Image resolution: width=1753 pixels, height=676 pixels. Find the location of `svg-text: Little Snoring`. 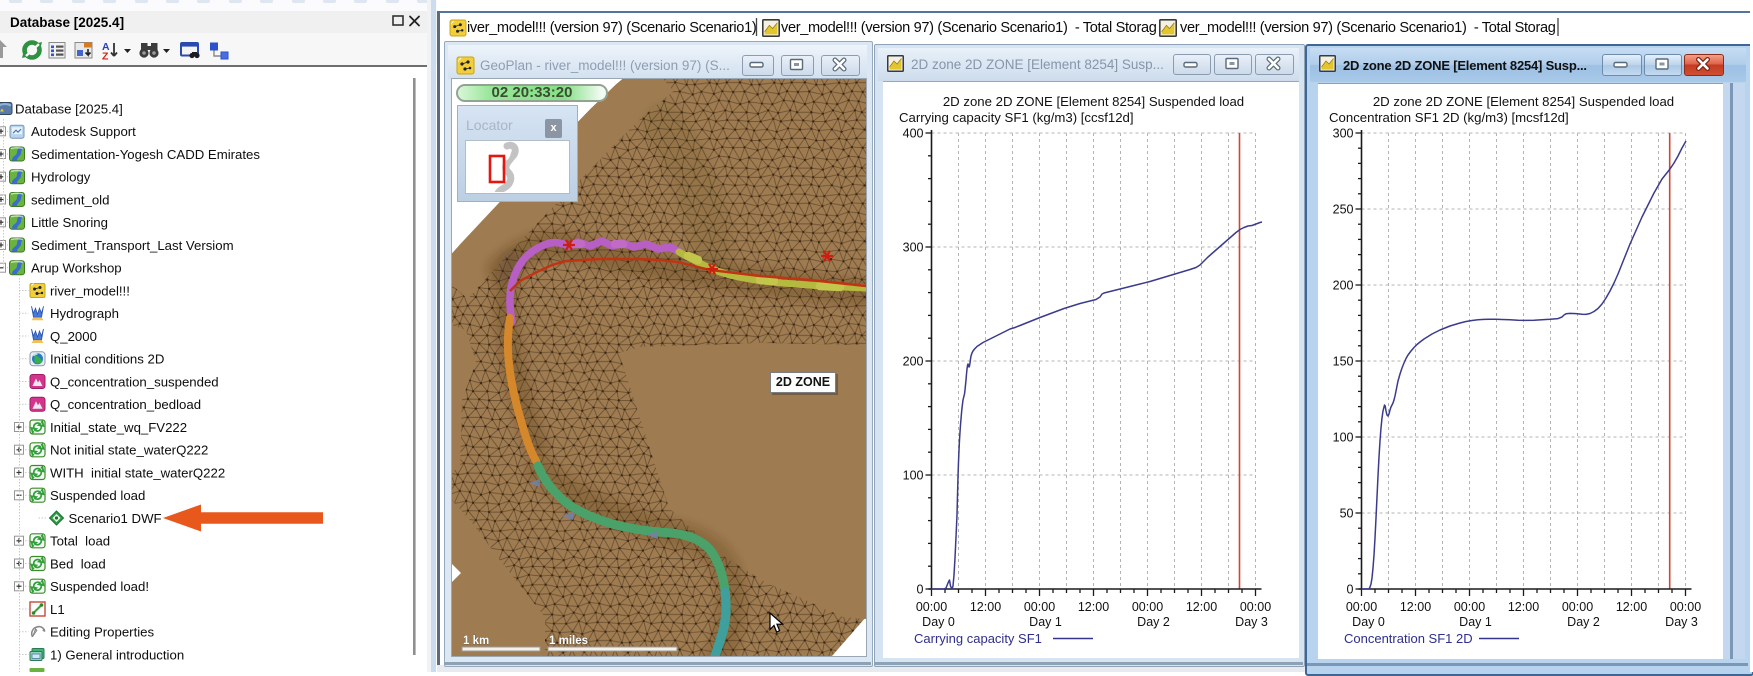

svg-text: Little Snoring is located at coordinates (69, 222).